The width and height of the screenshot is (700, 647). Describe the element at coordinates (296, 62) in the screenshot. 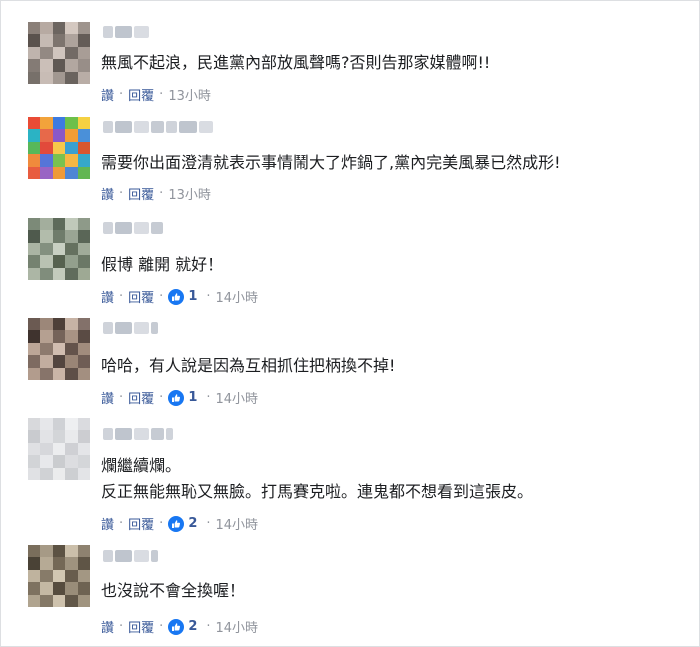

I see `comment-text: 無風不起浪，民進黨內部放風聲嗎?否則告那家媒體啊!!` at that location.